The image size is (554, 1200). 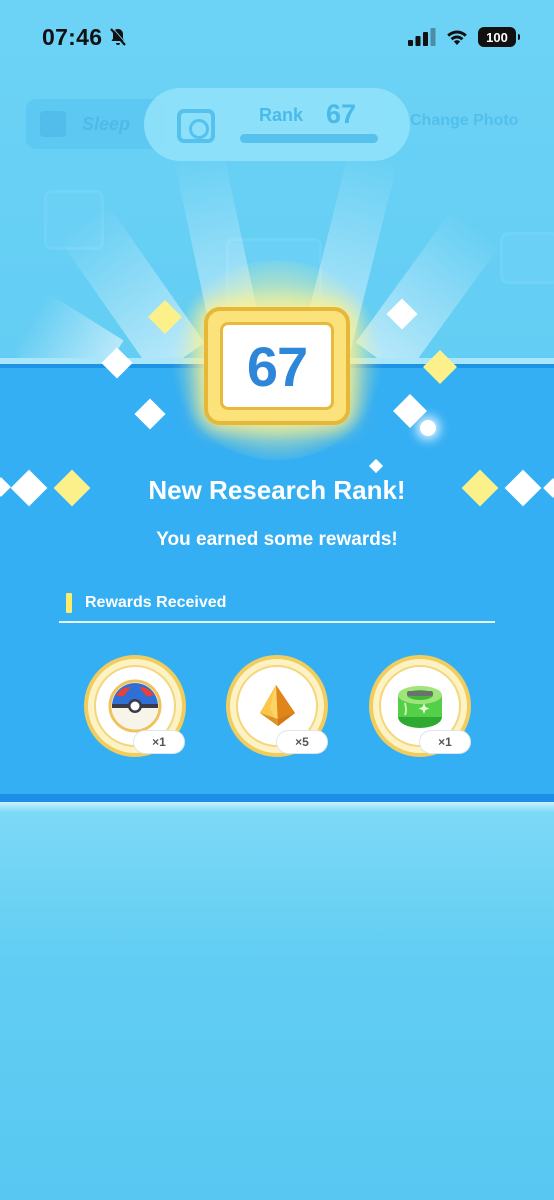 What do you see at coordinates (457, 37) in the screenshot?
I see `wifi-icon` at bounding box center [457, 37].